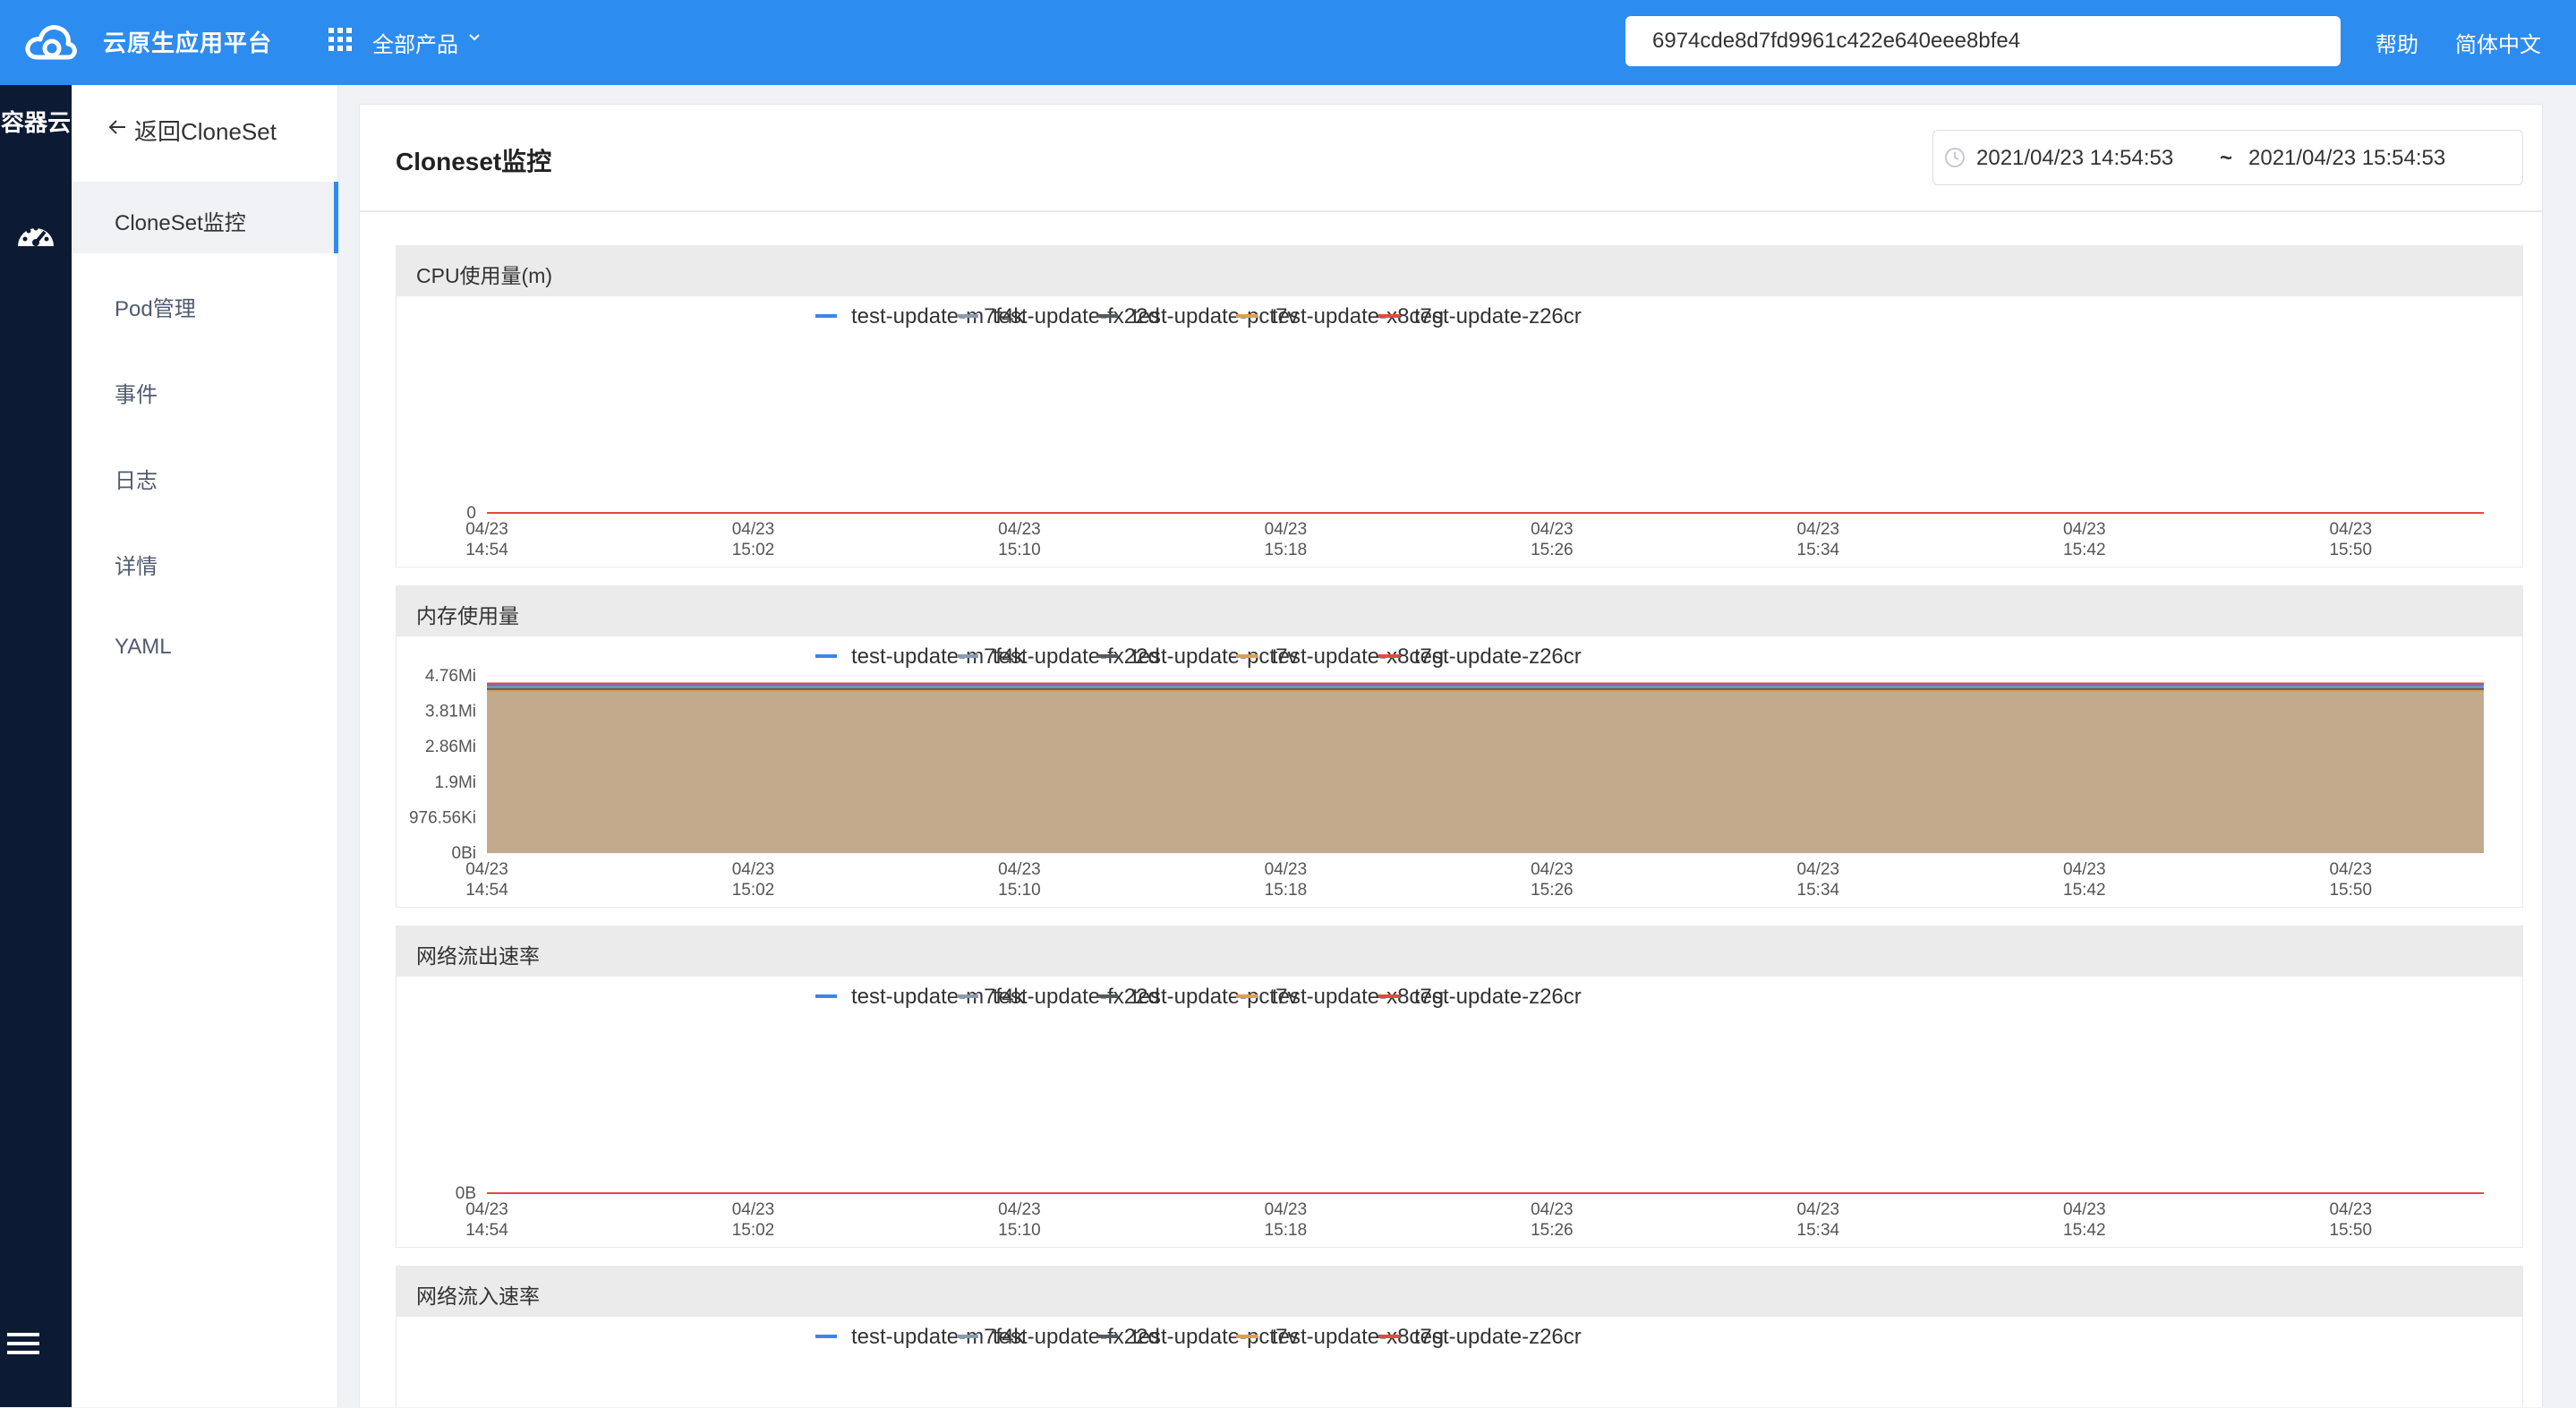 The height and width of the screenshot is (1408, 2576). What do you see at coordinates (24, 1343) in the screenshot?
I see `menu-icon` at bounding box center [24, 1343].